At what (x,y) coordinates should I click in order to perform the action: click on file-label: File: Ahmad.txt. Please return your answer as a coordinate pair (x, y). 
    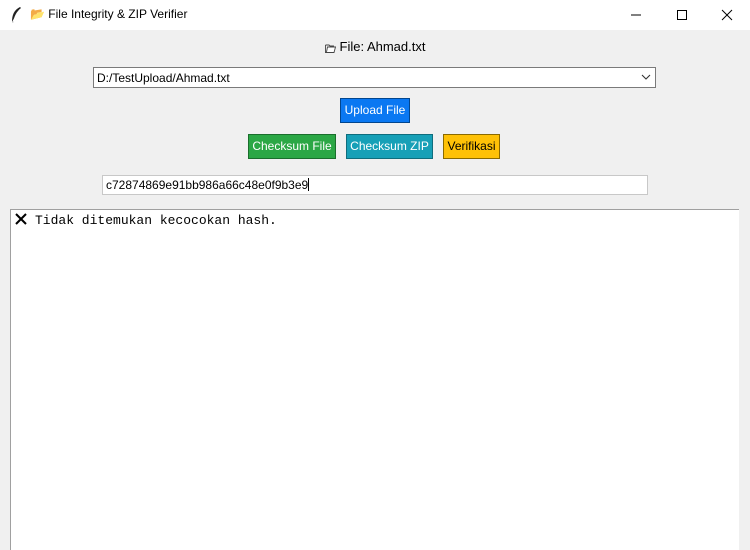
    Looking at the image, I should click on (382, 46).